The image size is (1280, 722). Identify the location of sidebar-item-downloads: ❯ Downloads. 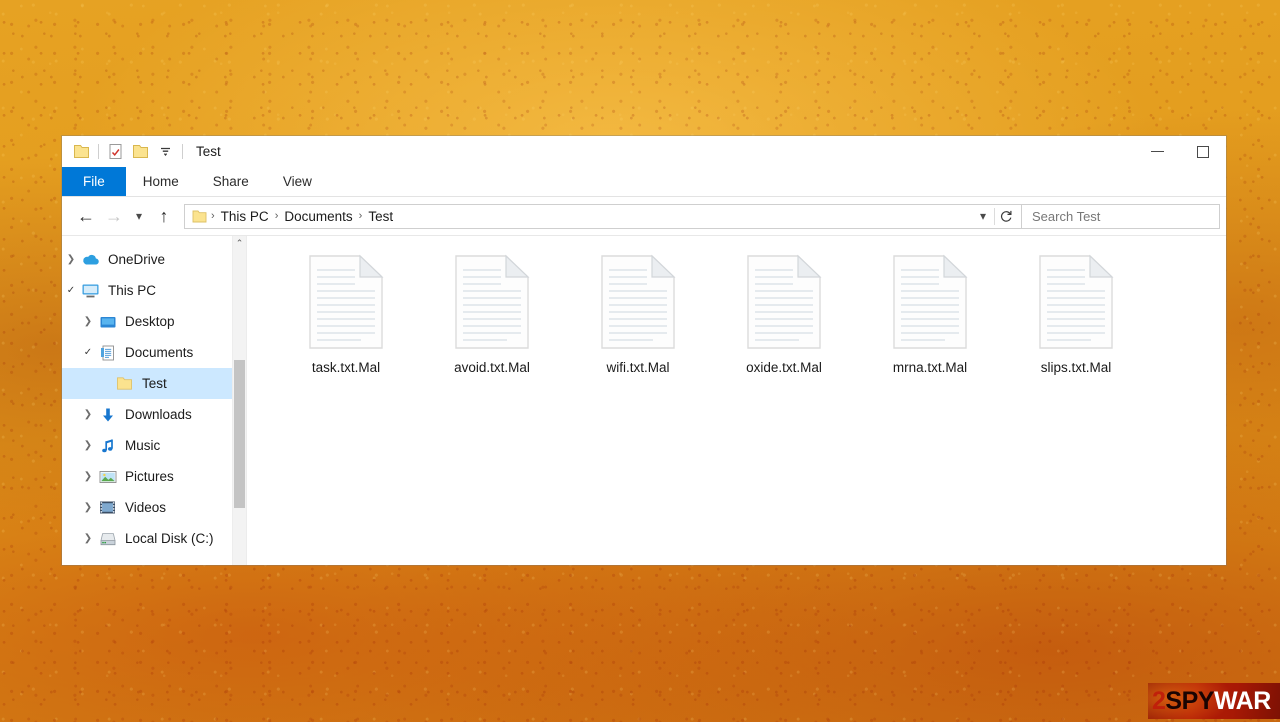
(154, 414).